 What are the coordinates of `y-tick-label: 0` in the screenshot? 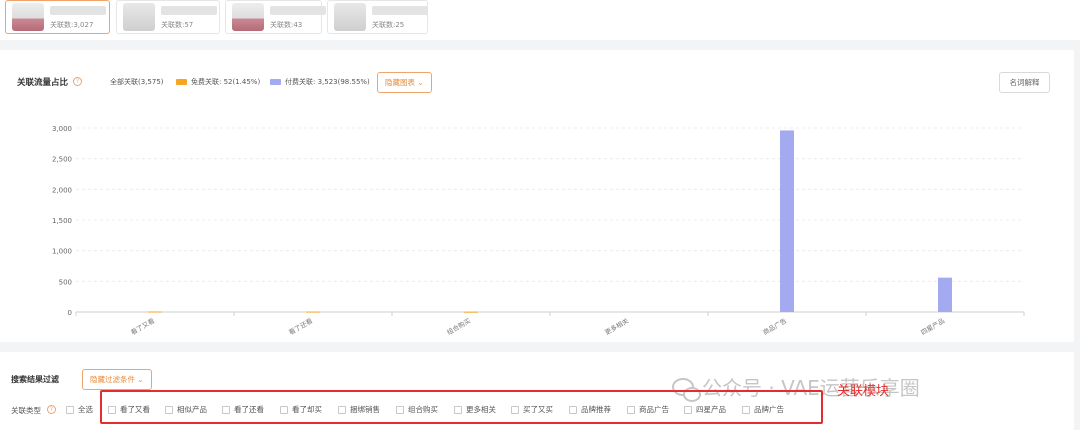 It's located at (70, 313).